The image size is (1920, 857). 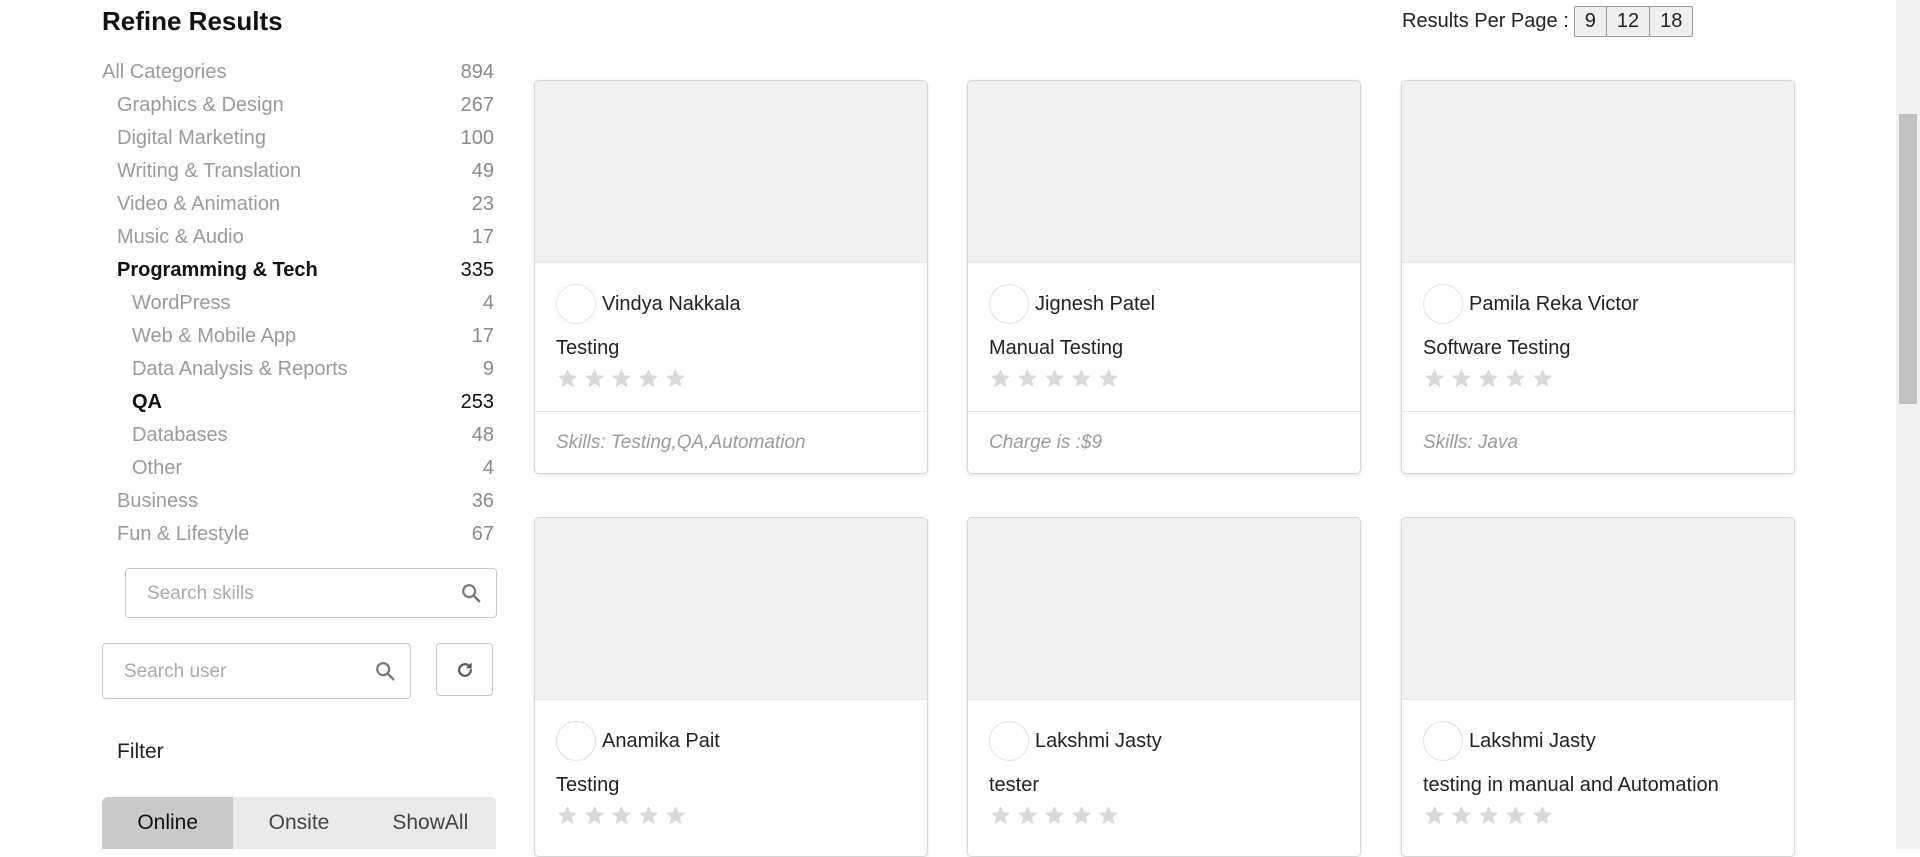 I want to click on category-item: All Categories 894, so click(x=298, y=72).